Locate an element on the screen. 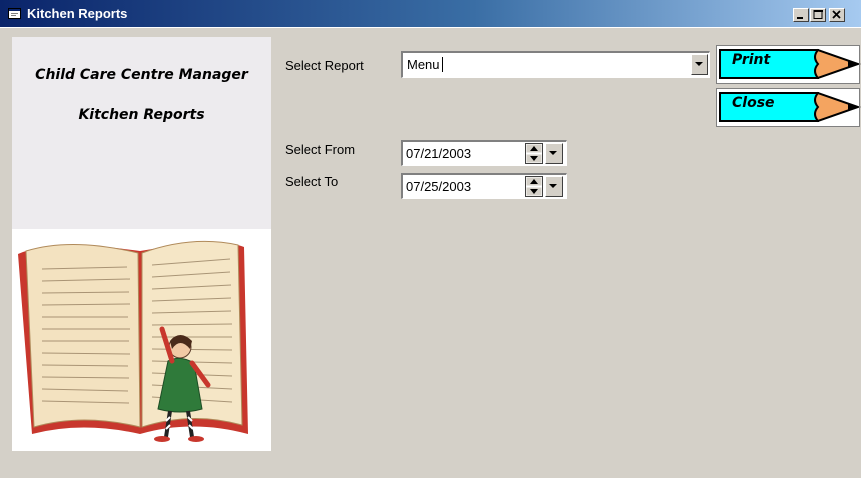 This screenshot has height=478, width=861. minimize-button is located at coordinates (801, 15).